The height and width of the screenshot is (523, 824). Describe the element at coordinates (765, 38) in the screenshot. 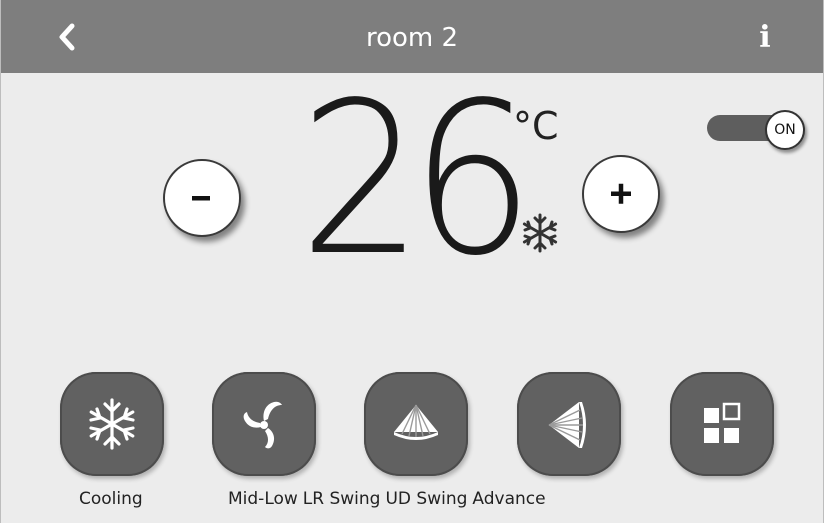

I see `info-button: i` at that location.